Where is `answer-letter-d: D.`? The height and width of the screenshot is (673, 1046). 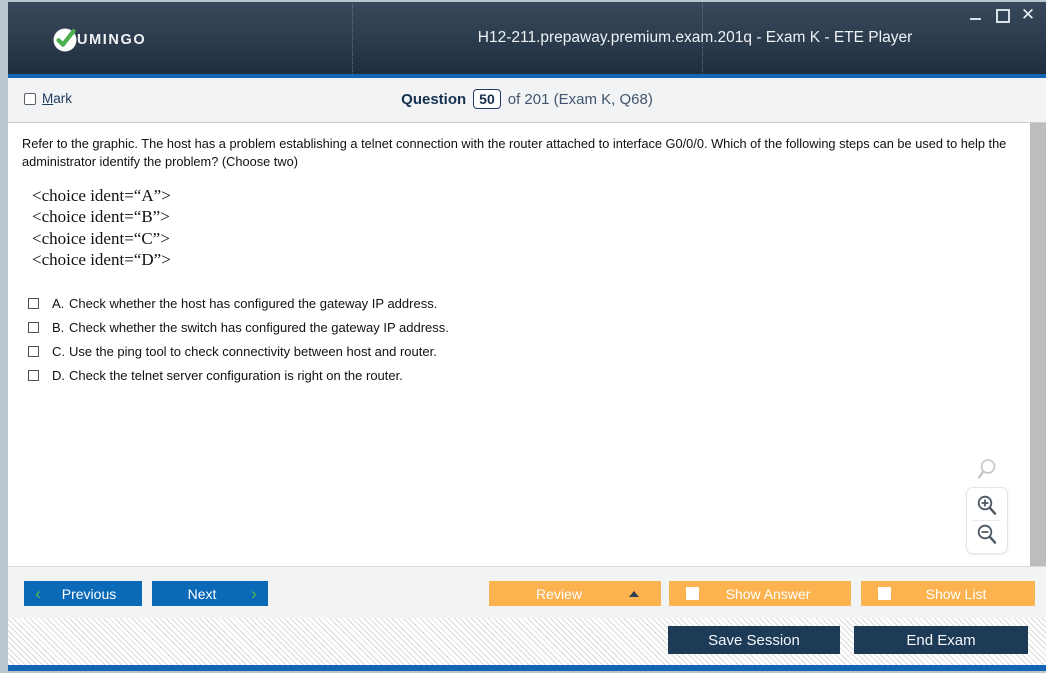
answer-letter-d: D. is located at coordinates (58, 375).